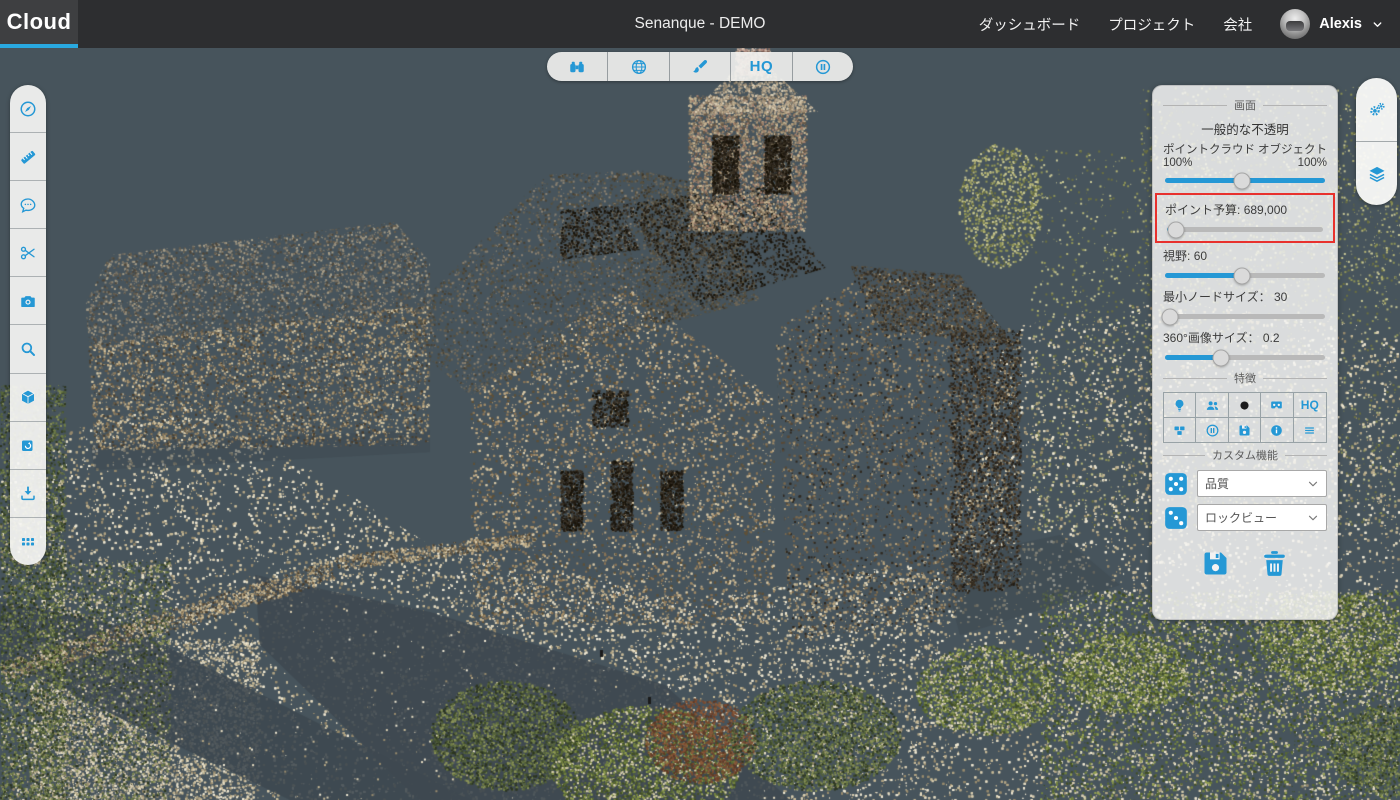 This screenshot has height=800, width=1400. I want to click on opacity-heading: 一般的な不透明, so click(1245, 130).